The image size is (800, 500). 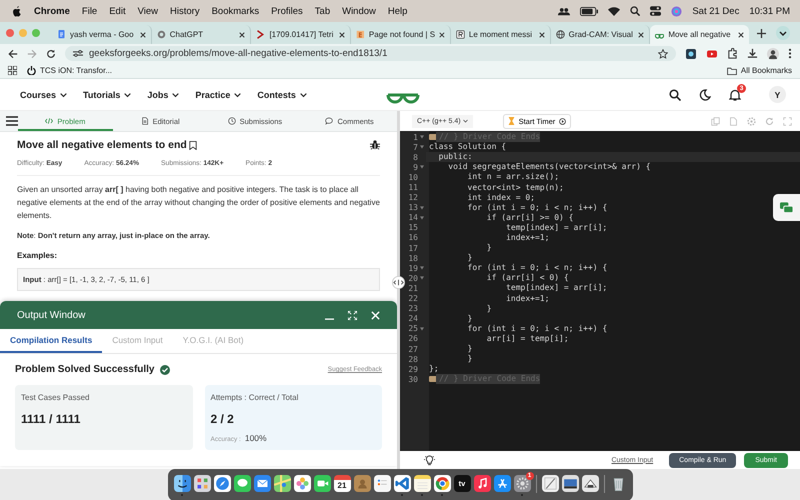 I want to click on app-icon: 21, so click(x=342, y=483).